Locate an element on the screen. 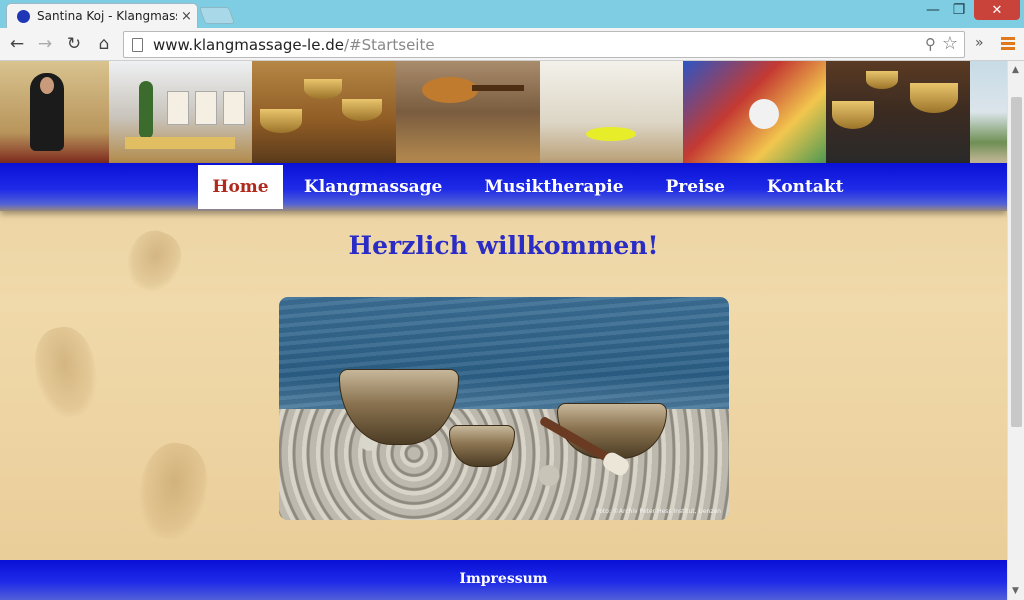 The width and height of the screenshot is (1024, 600). url-path: /#Startseite is located at coordinates (389, 44).